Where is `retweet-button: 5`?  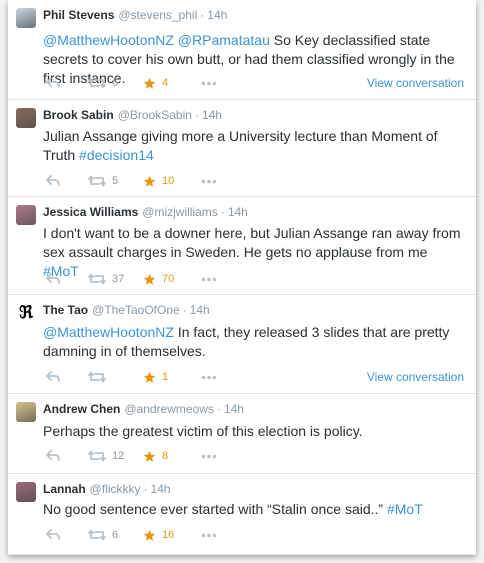
retweet-button: 5 is located at coordinates (103, 181).